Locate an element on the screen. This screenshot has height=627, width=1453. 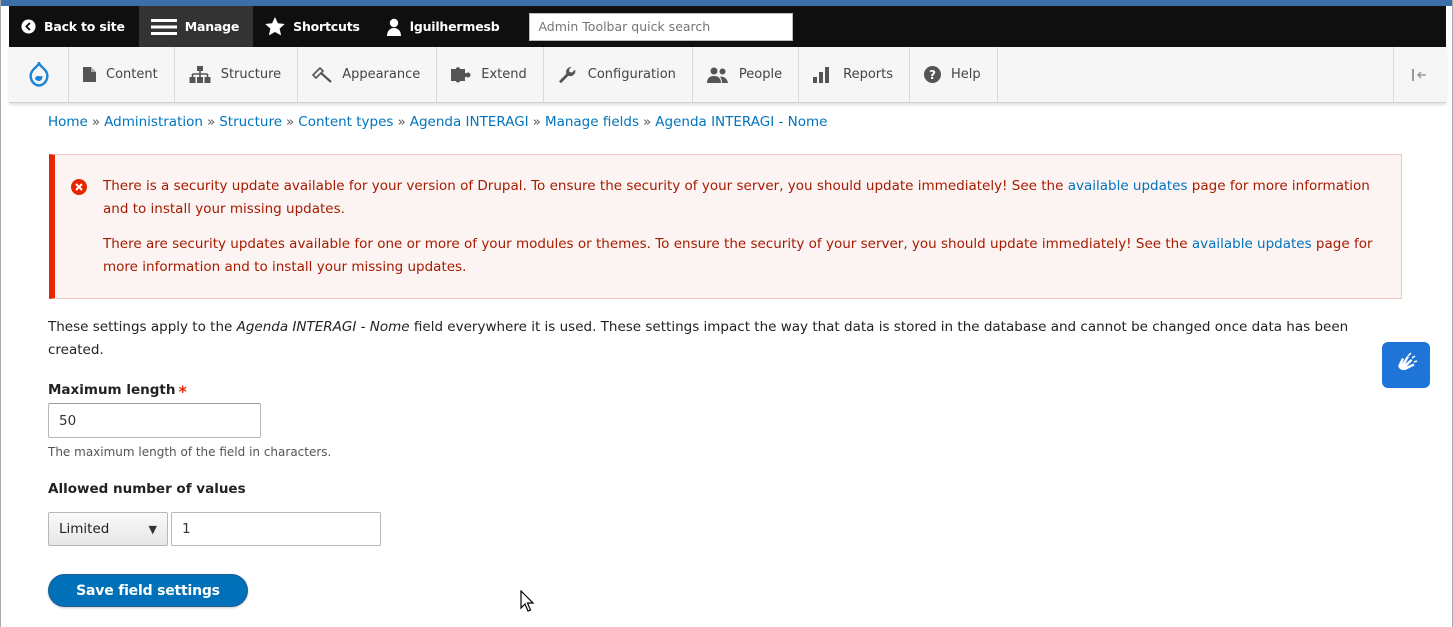
help-icon: ? is located at coordinates (932, 74).